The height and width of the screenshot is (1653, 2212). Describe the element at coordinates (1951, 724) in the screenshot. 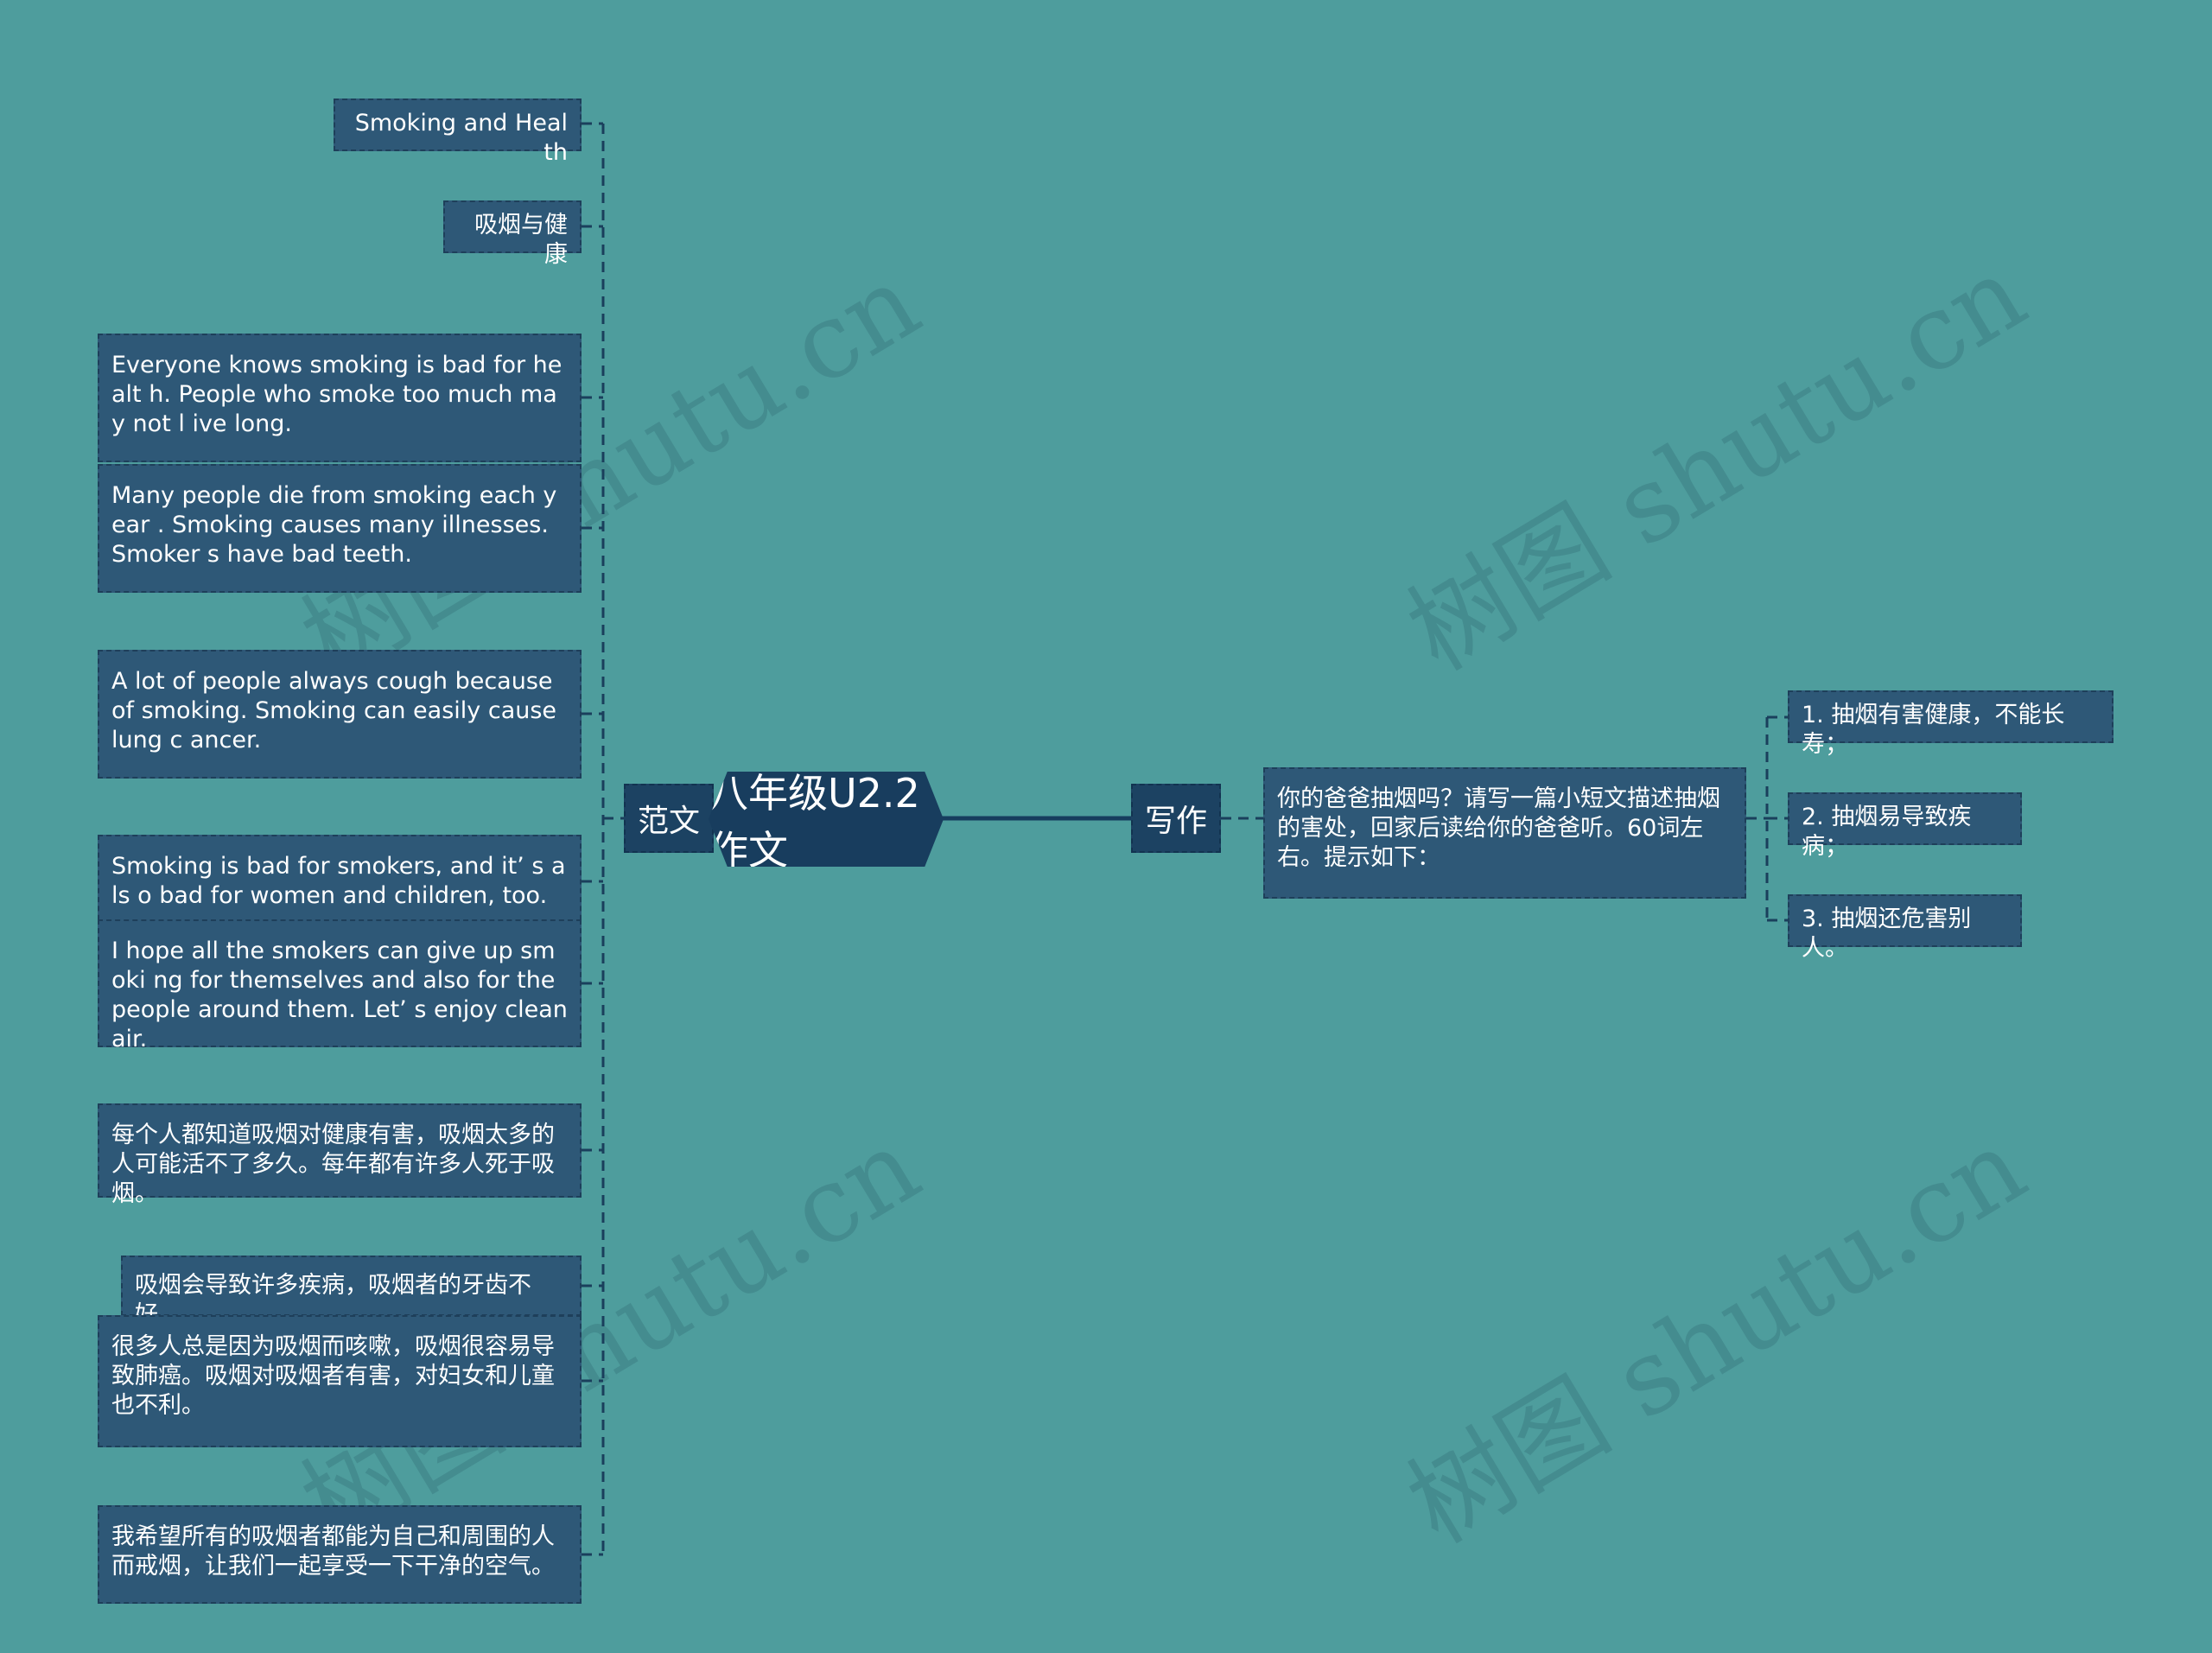

I see `hint-node: 1. 抽烟有害健康，不能长寿；` at that location.